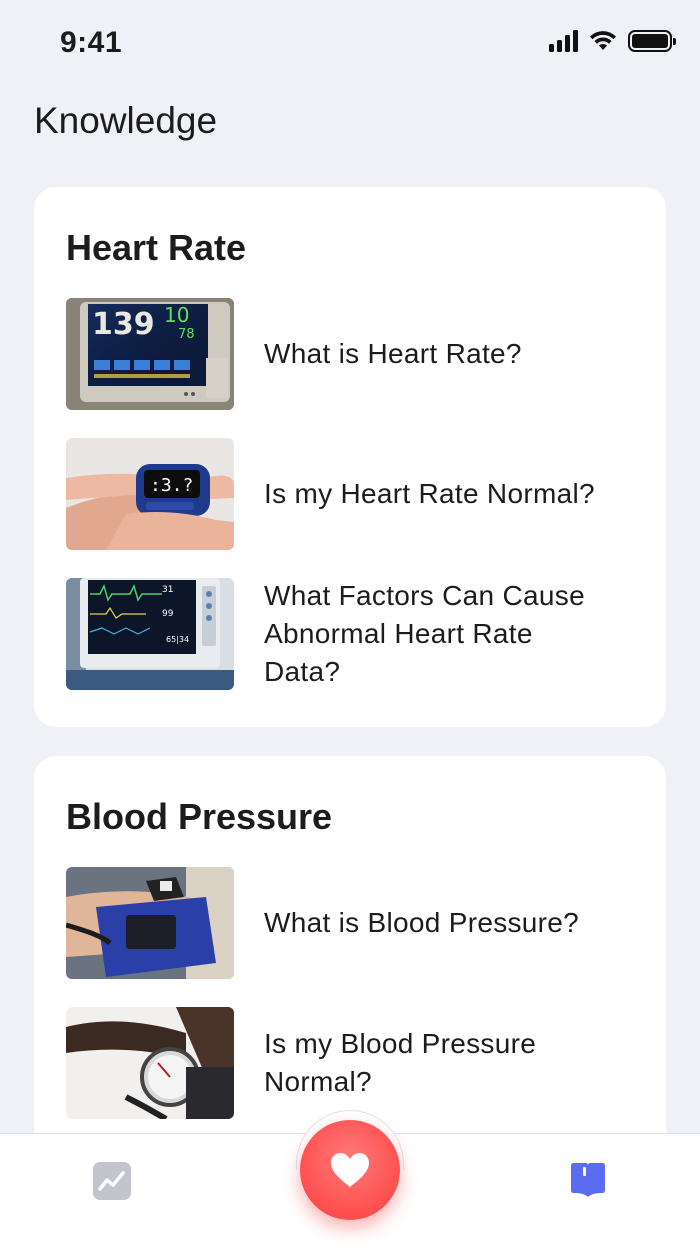 The width and height of the screenshot is (700, 1244). Describe the element at coordinates (186, 334) in the screenshot. I see `svg-text: 78` at that location.